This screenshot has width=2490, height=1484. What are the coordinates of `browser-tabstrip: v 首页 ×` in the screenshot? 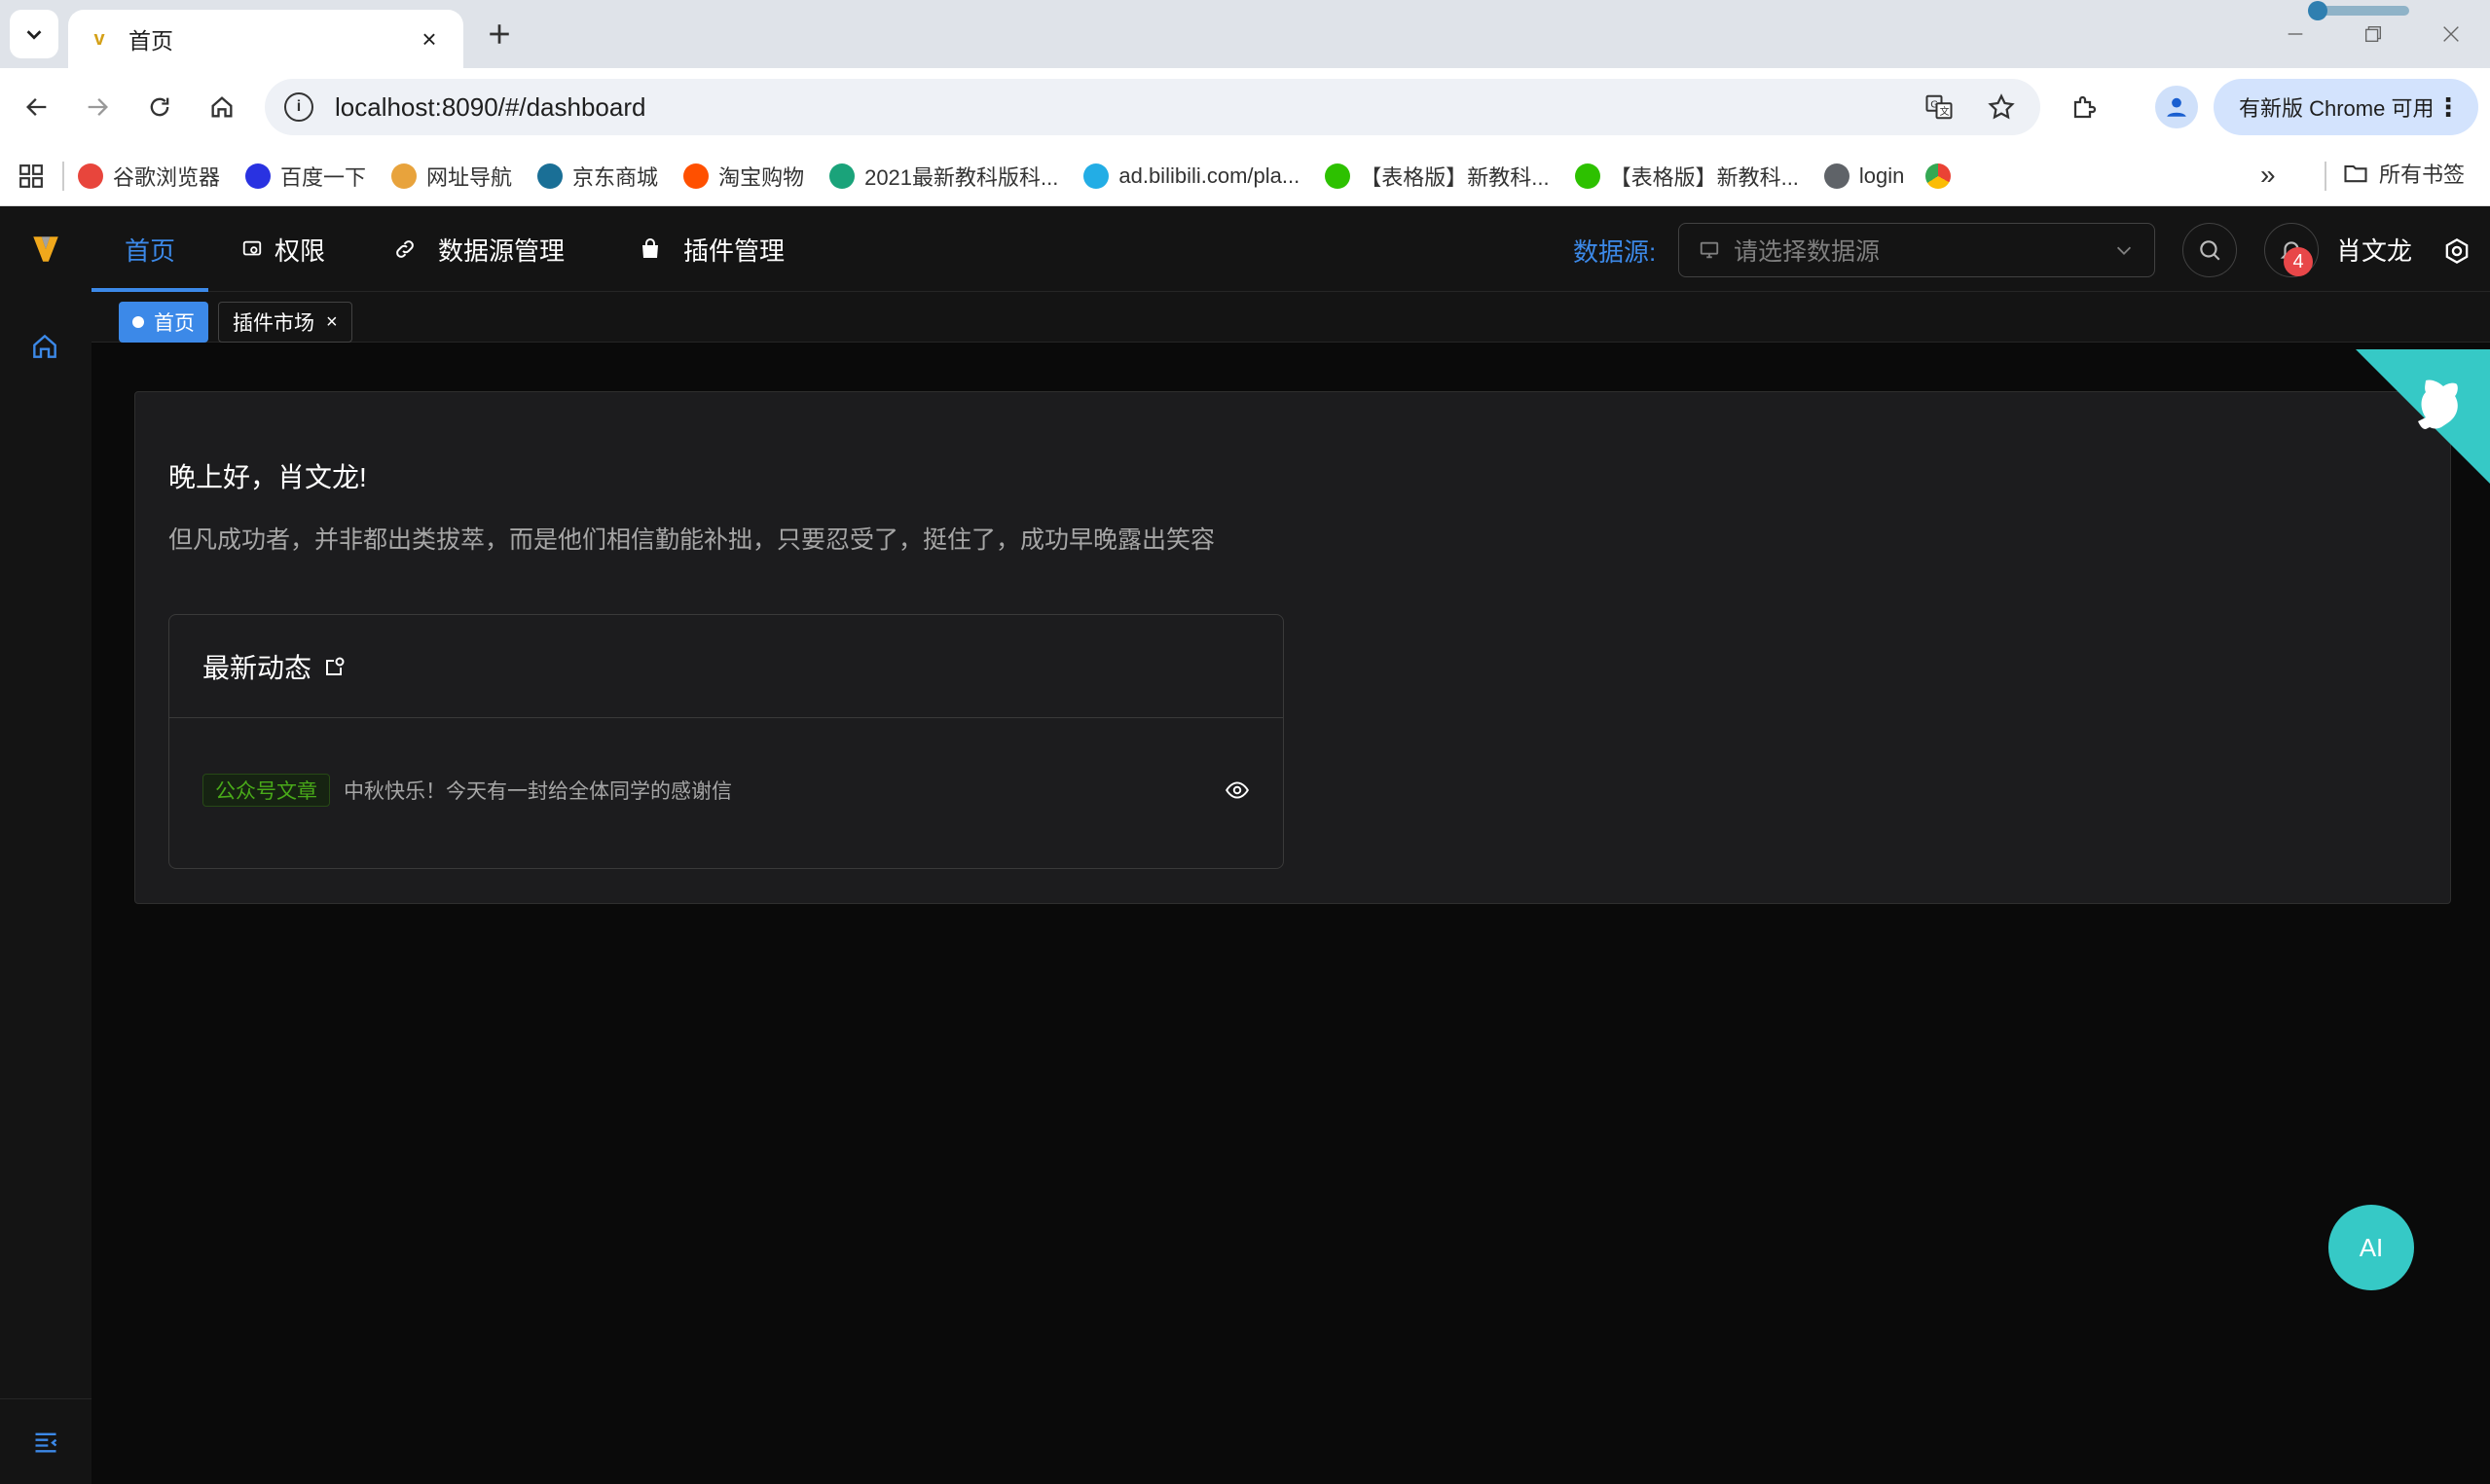 It's located at (1245, 34).